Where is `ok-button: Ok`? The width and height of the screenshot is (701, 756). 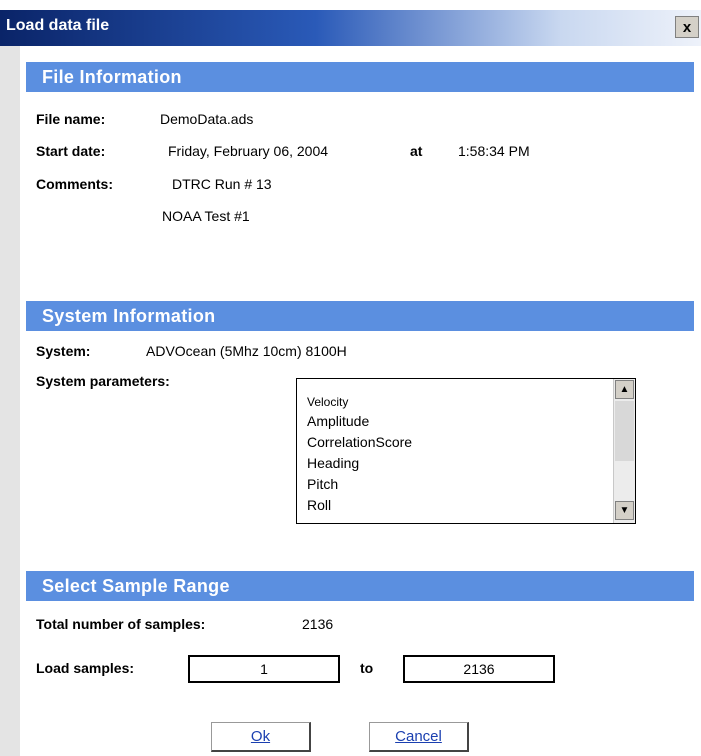 ok-button: Ok is located at coordinates (261, 737).